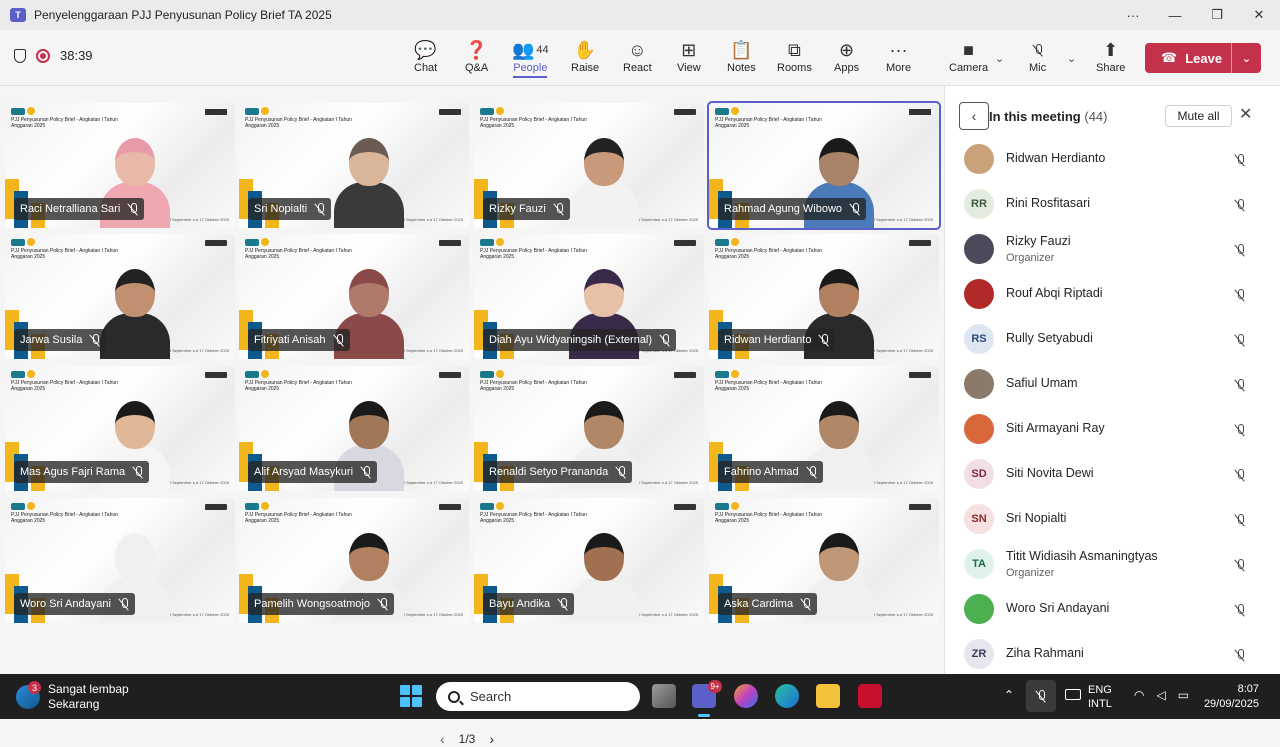 This screenshot has height=747, width=1280. What do you see at coordinates (411, 696) in the screenshot?
I see `windows-start-icon` at bounding box center [411, 696].